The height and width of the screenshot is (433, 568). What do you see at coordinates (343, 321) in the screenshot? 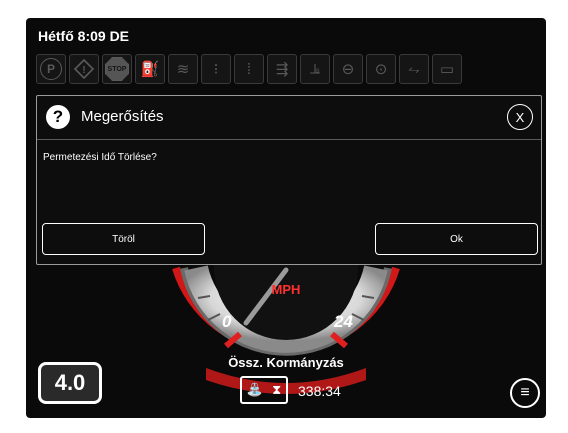
I see `gauge-max-label: 24` at bounding box center [343, 321].